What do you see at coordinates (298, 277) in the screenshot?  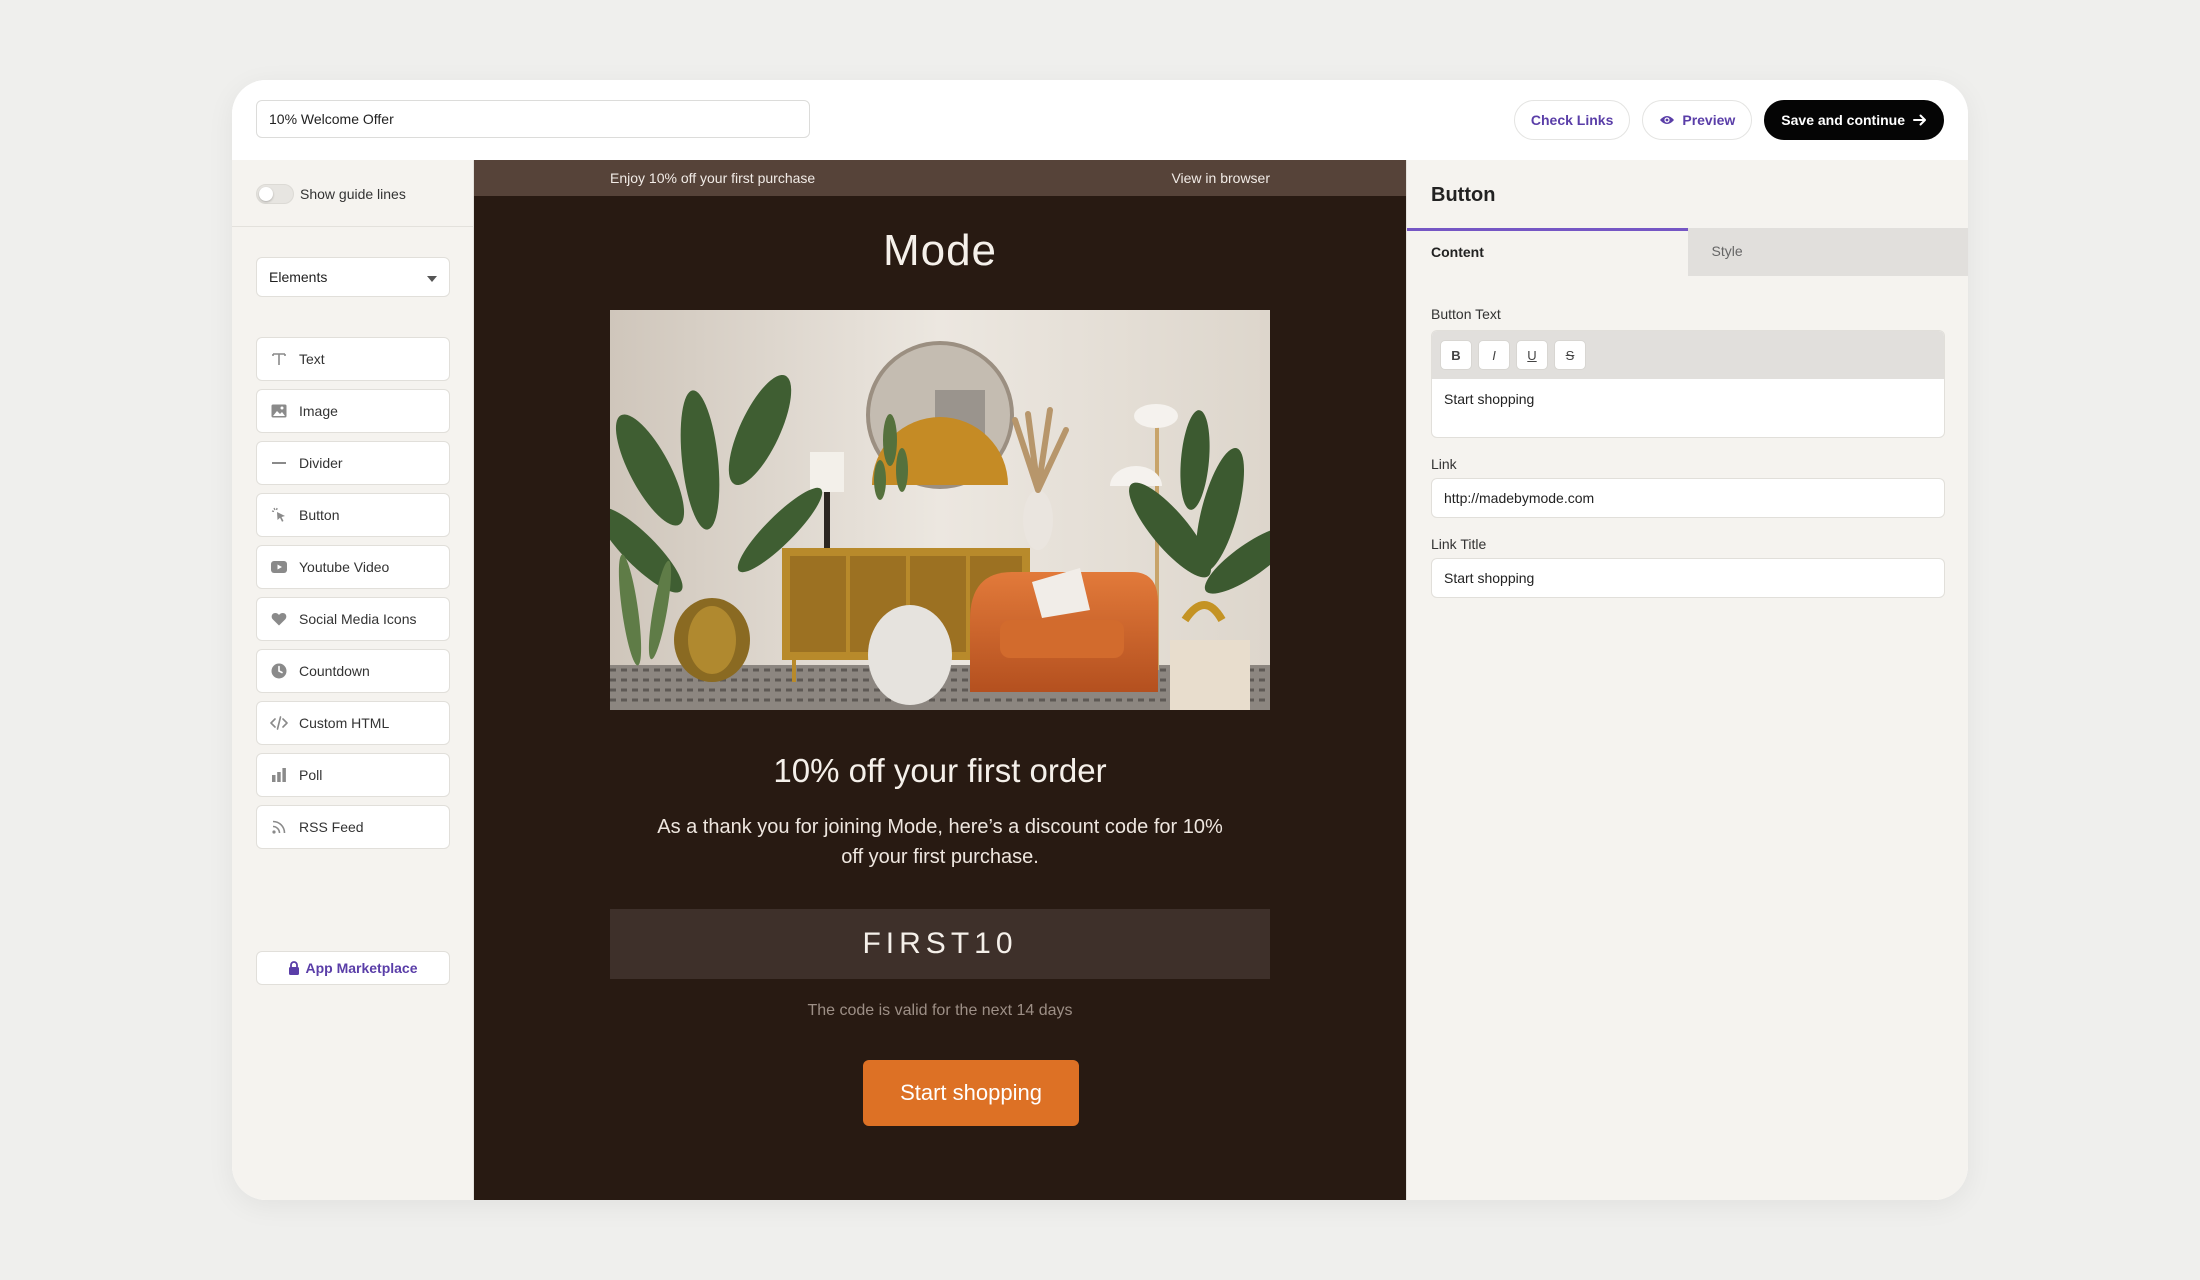 I see `elements-dropdown-value: Elements` at bounding box center [298, 277].